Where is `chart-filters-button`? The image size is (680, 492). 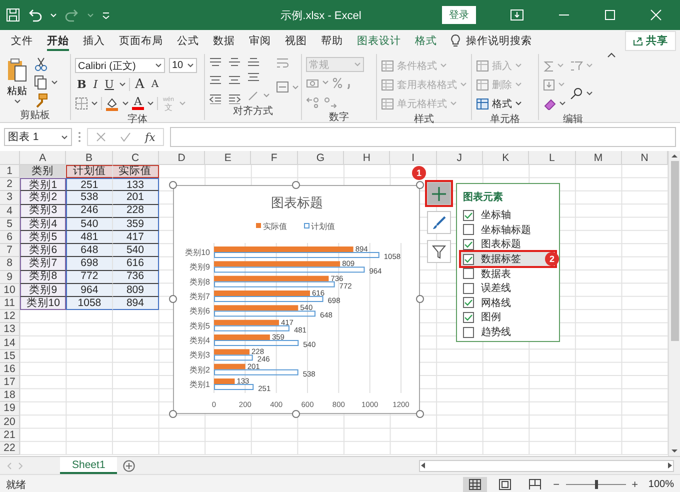 chart-filters-button is located at coordinates (439, 251).